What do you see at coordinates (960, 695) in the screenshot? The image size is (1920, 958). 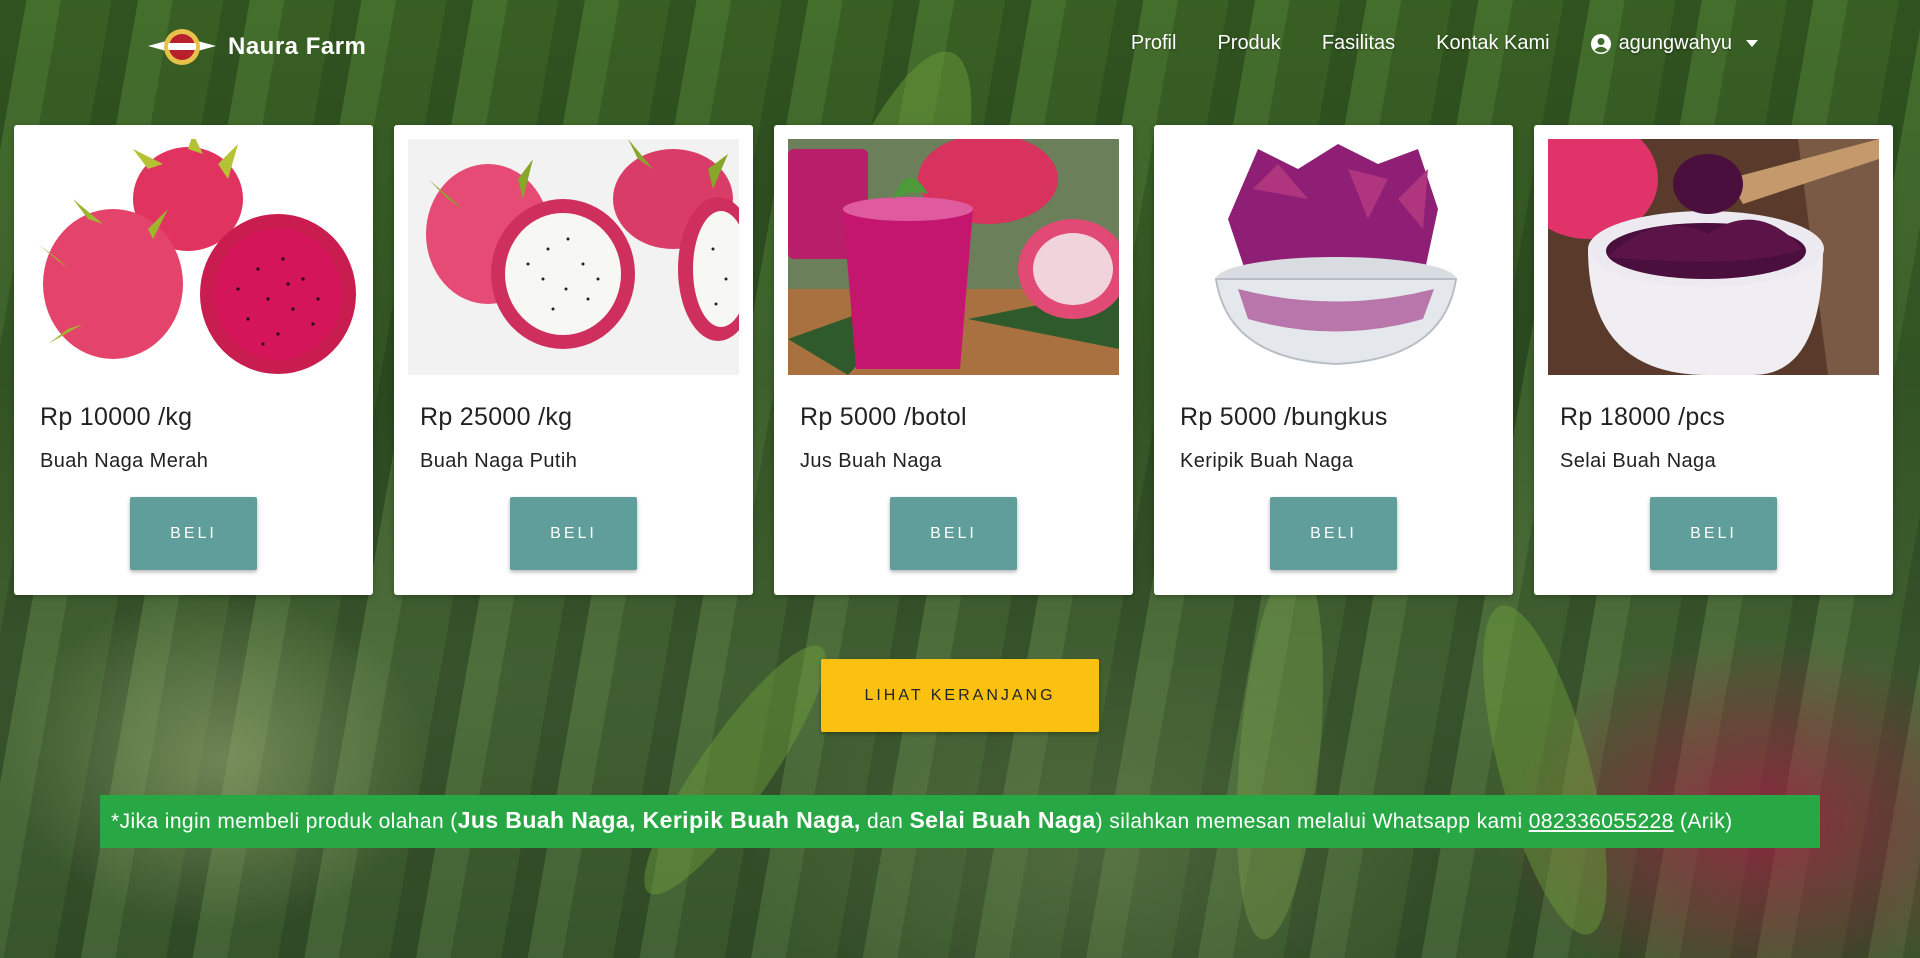 I see `view-cart-button: LIHAT KERANJANG` at bounding box center [960, 695].